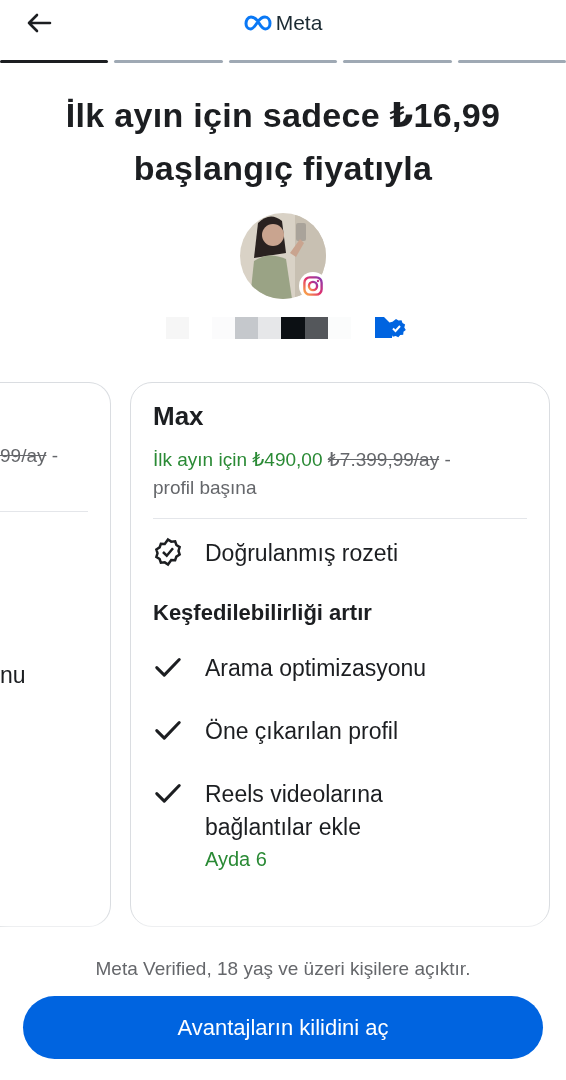 The image size is (566, 1080). Describe the element at coordinates (263, 613) in the screenshot. I see `section-heading: Keşfedilebilirliği artır` at that location.